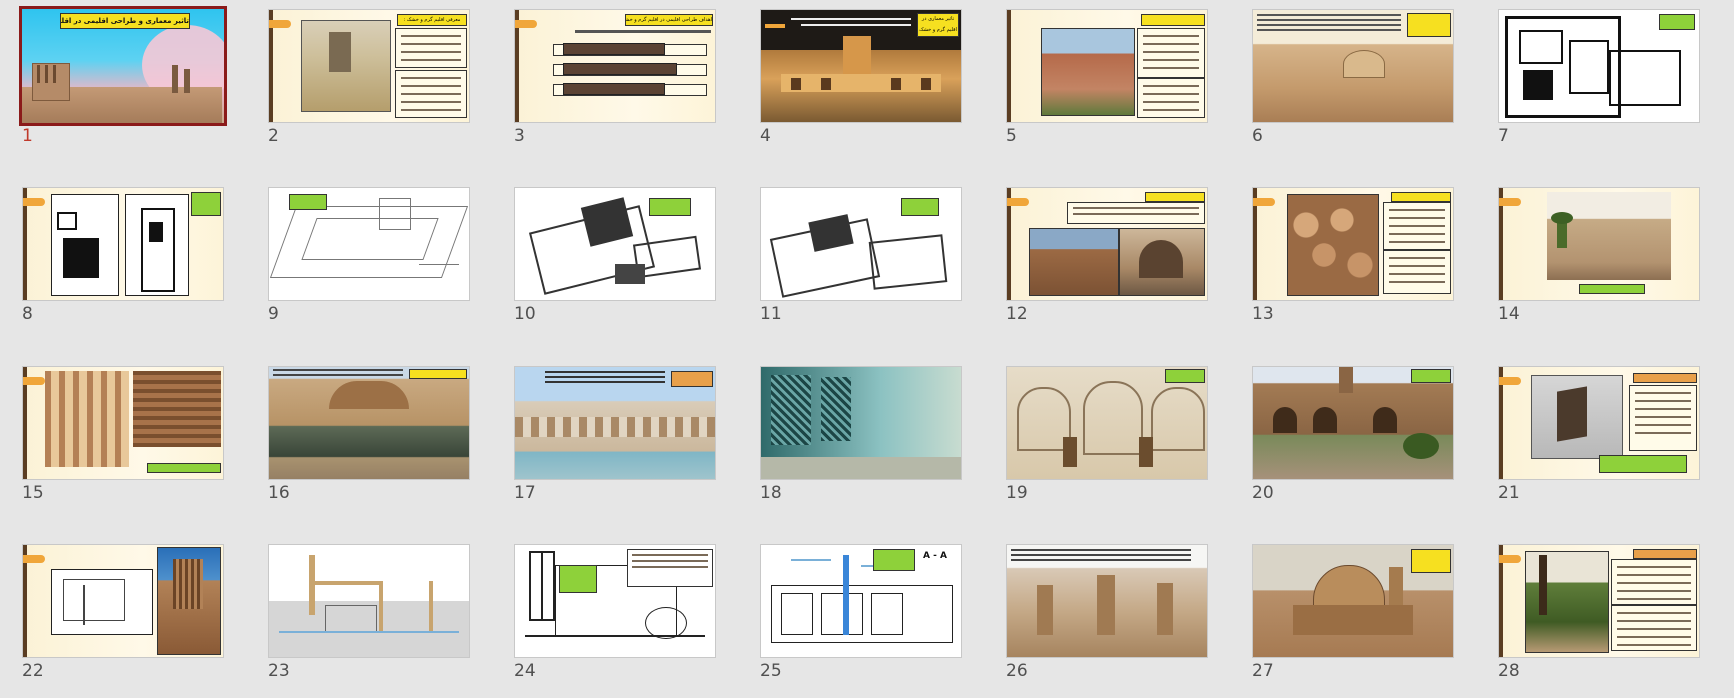 This screenshot has height=698, width=1734. I want to click on slide-thumbnail: 27, so click(1353, 612).